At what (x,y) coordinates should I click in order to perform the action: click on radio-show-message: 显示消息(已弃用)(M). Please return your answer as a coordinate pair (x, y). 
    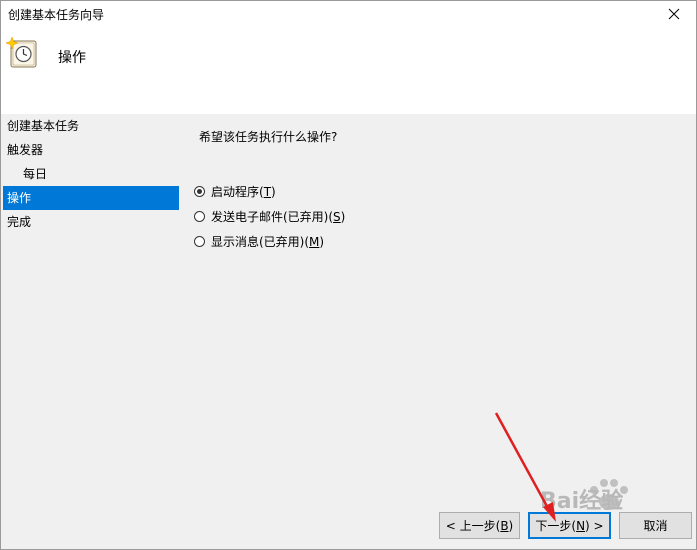
    Looking at the image, I should click on (269, 241).